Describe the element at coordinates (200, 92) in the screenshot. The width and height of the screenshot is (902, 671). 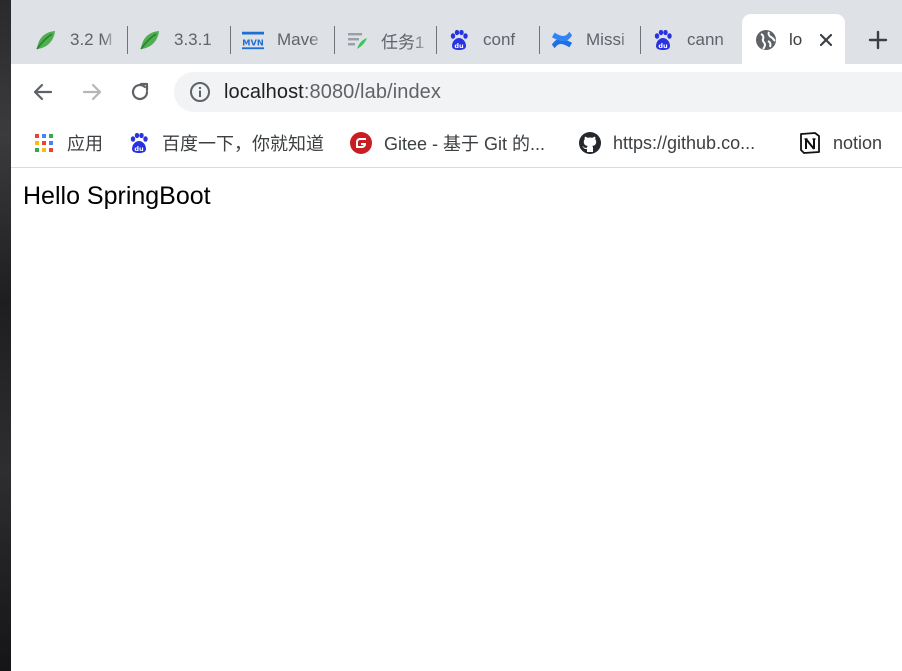
I see `info-icon` at that location.